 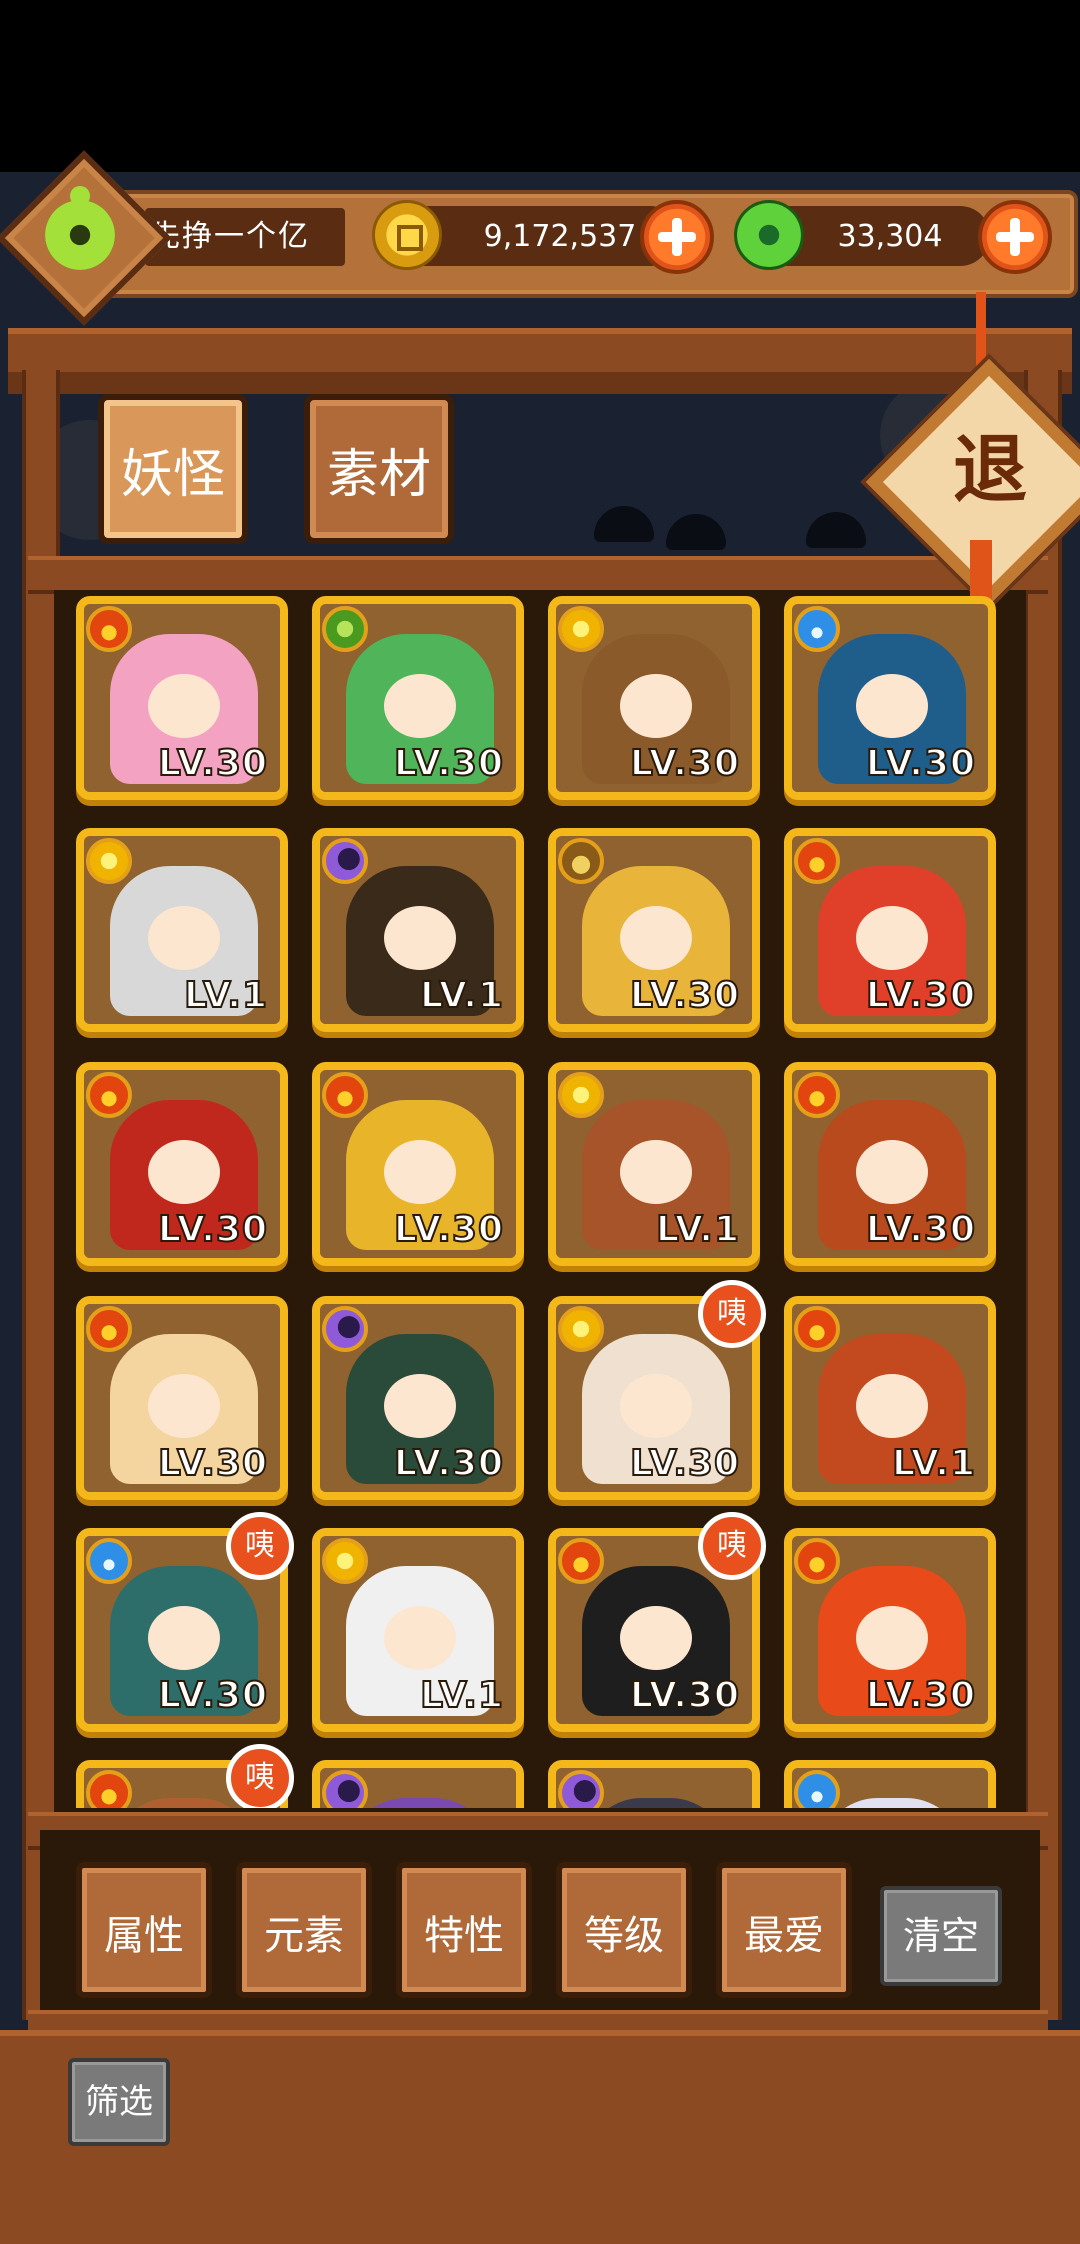 What do you see at coordinates (1015, 237) in the screenshot?
I see `add-jade-button` at bounding box center [1015, 237].